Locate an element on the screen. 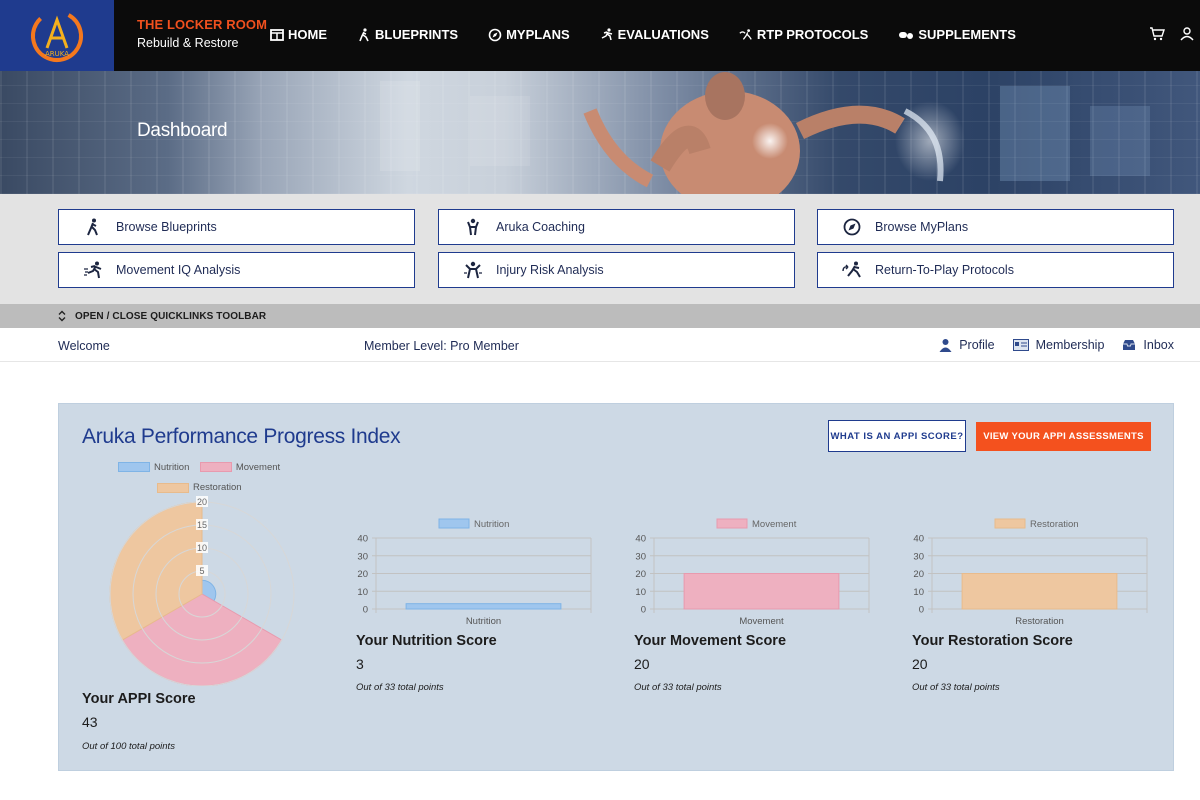  page-title: Dashboard is located at coordinates (182, 130).